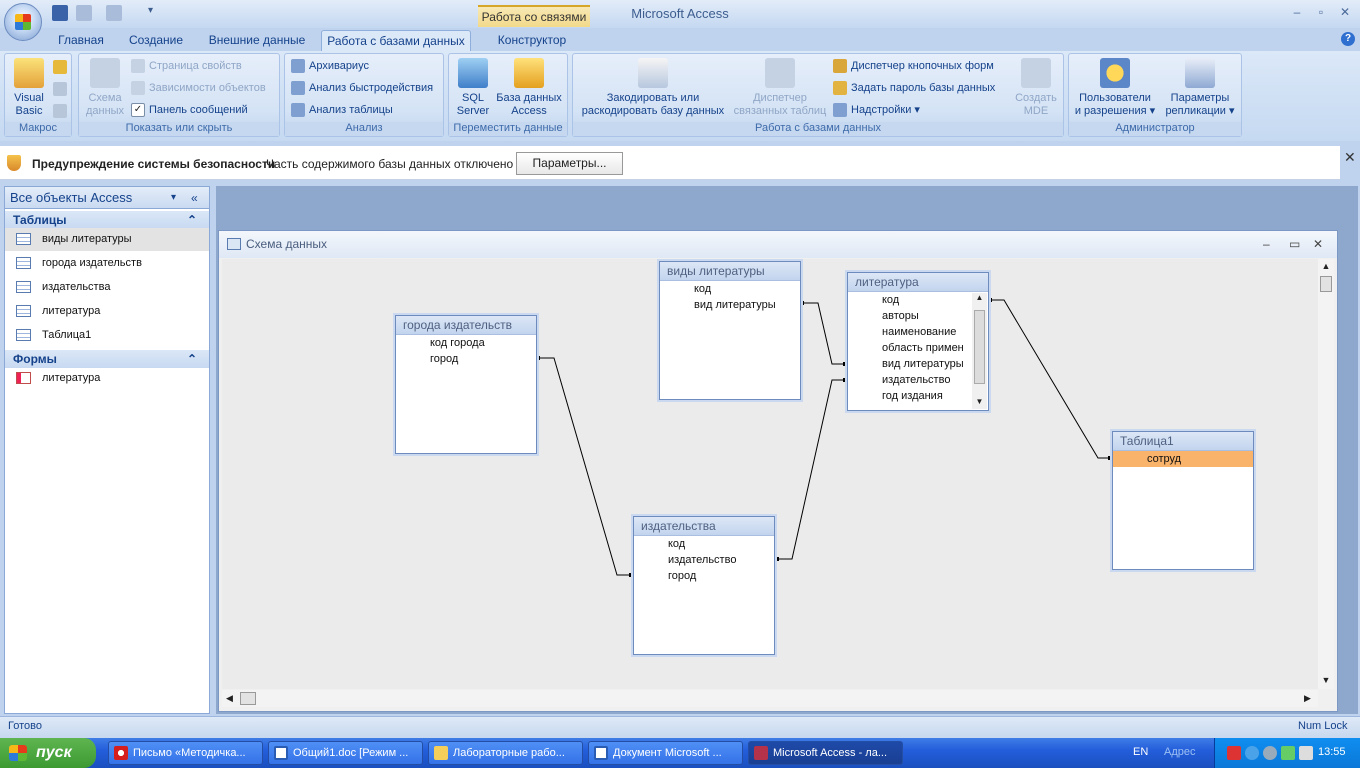 This screenshot has width=1360, height=768. I want to click on table-field-selected: сотруд, so click(1183, 459).